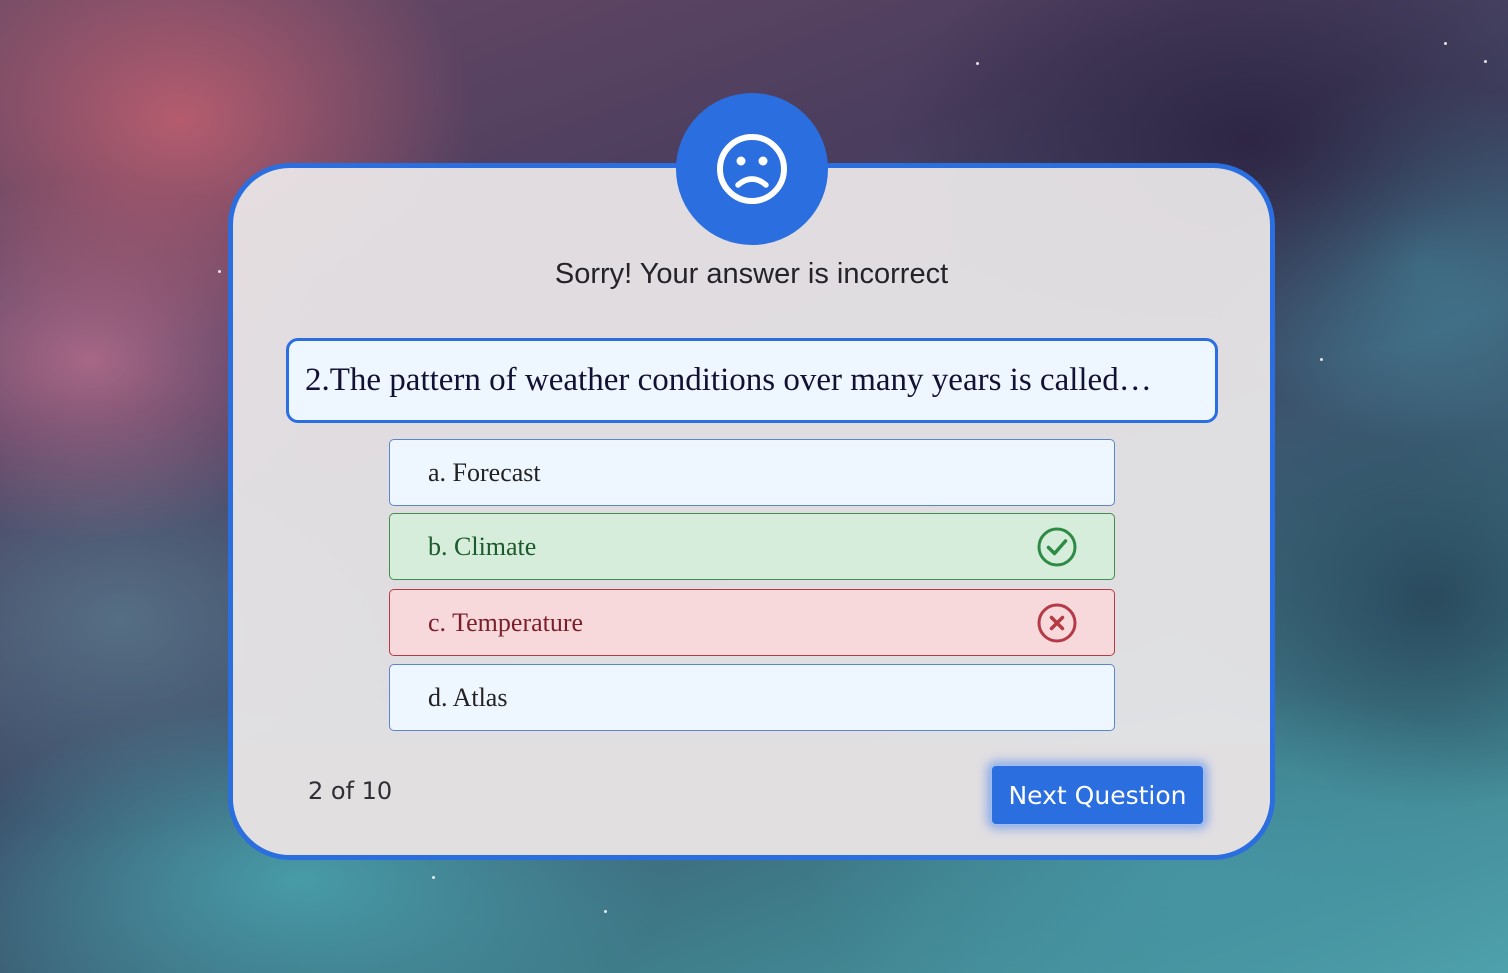 The height and width of the screenshot is (973, 1508). I want to click on result-title: Sorry! Your answer is incorrect, so click(751, 274).